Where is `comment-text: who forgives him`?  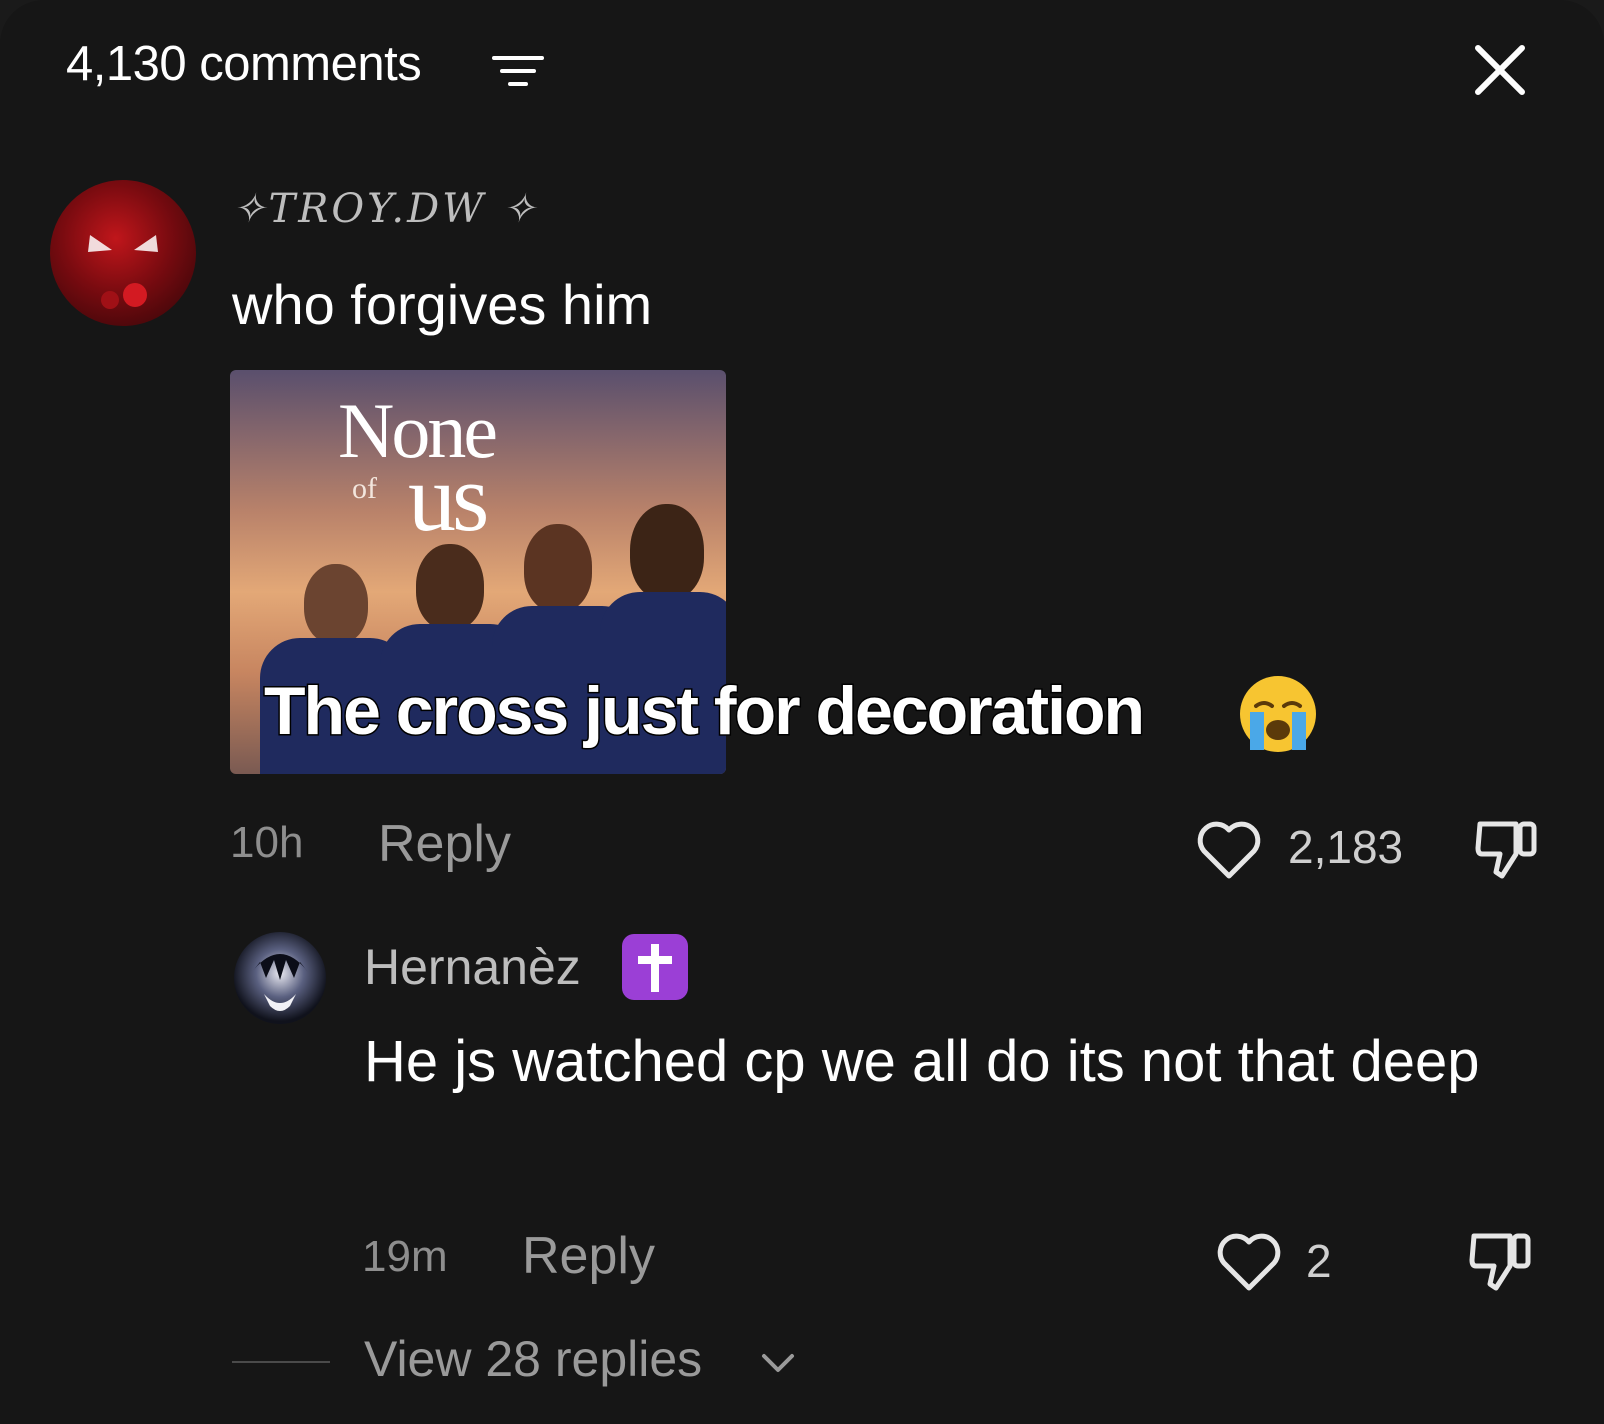 comment-text: who forgives him is located at coordinates (442, 304).